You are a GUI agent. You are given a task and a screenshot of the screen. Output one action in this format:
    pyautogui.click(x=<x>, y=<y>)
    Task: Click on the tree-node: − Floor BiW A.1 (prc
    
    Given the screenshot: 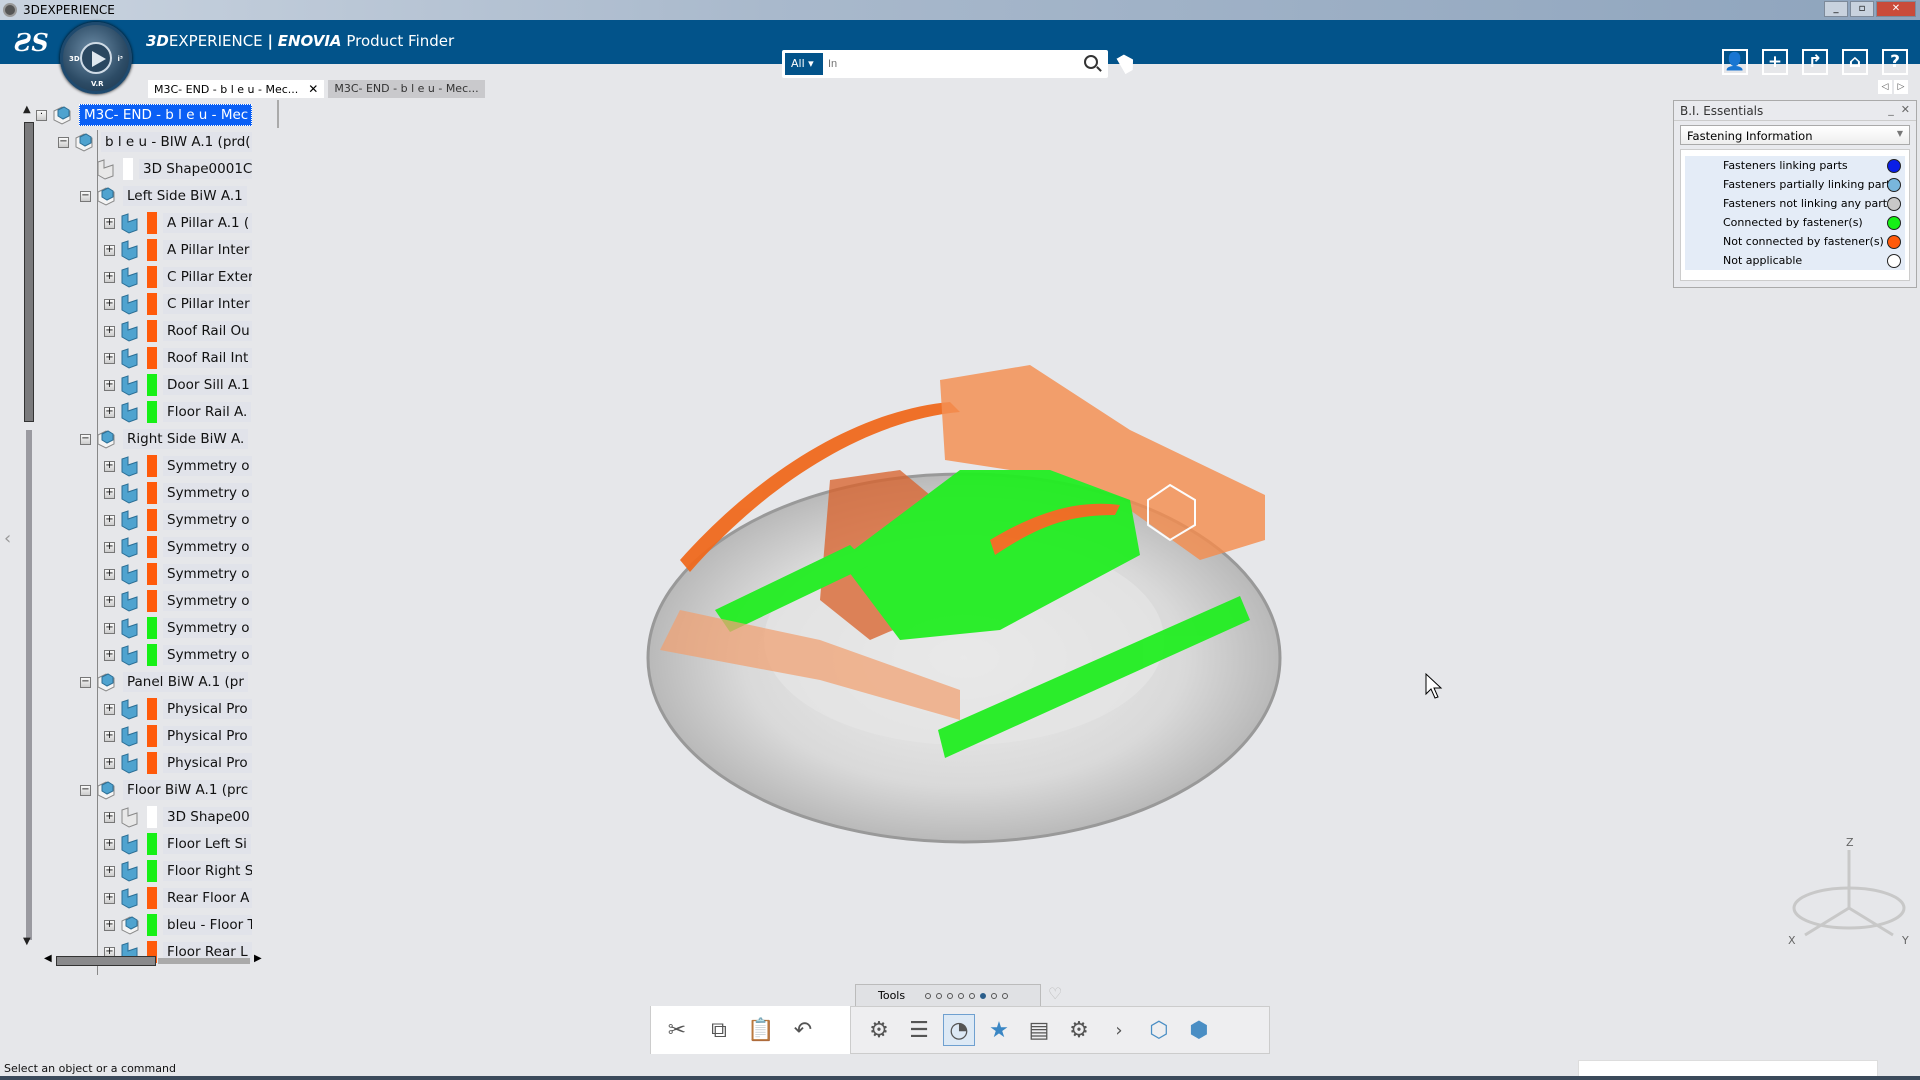 What is the action you would take?
    pyautogui.click(x=166, y=790)
    